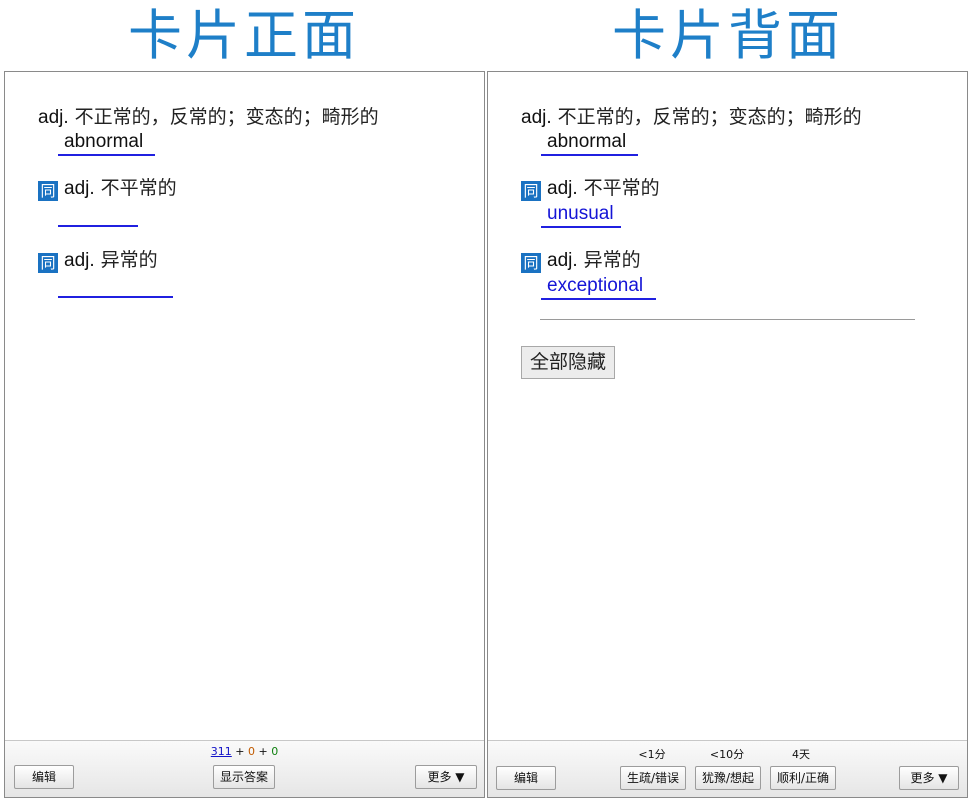 The height and width of the screenshot is (805, 974). I want to click on review-count: 0, so click(275, 751).